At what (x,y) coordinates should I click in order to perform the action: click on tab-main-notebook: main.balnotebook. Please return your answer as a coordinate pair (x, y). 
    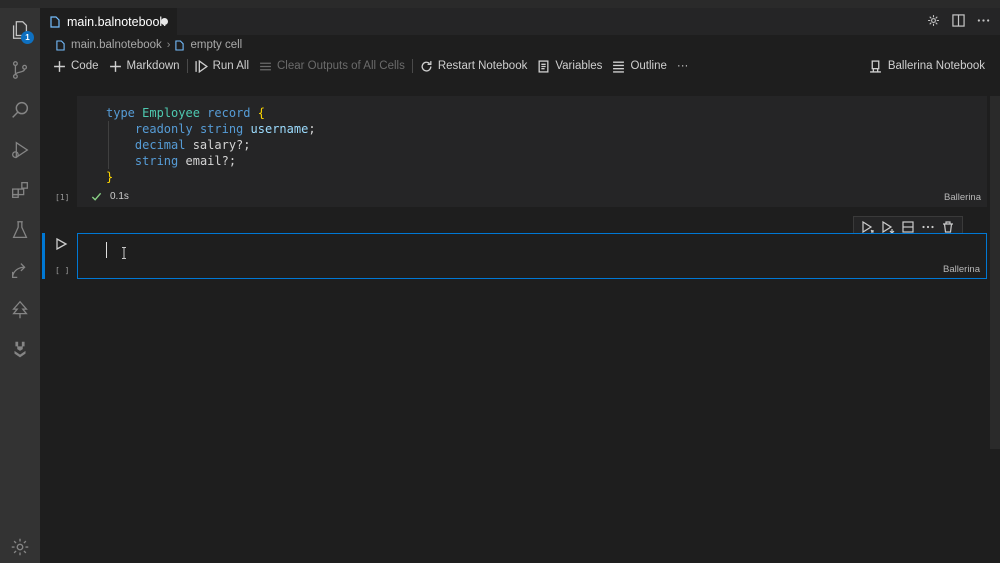
    Looking at the image, I should click on (108, 21).